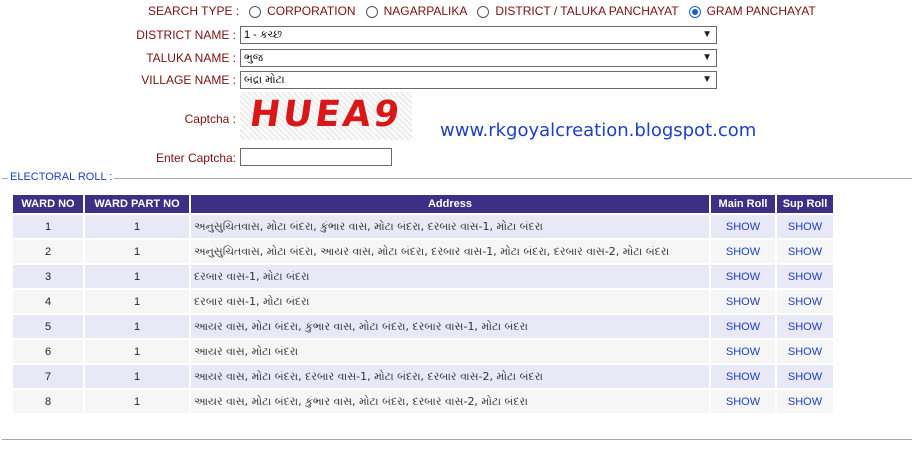 This screenshot has height=463, width=914. I want to click on ward-no: 3, so click(48, 276).